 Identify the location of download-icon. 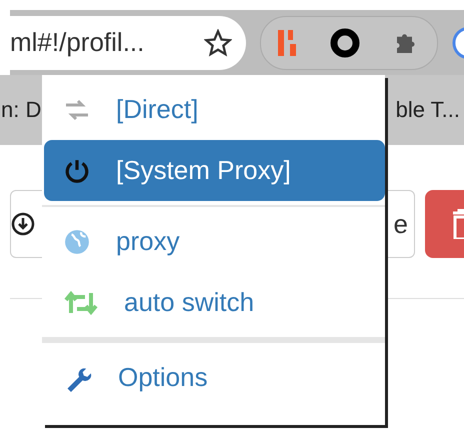
(23, 224).